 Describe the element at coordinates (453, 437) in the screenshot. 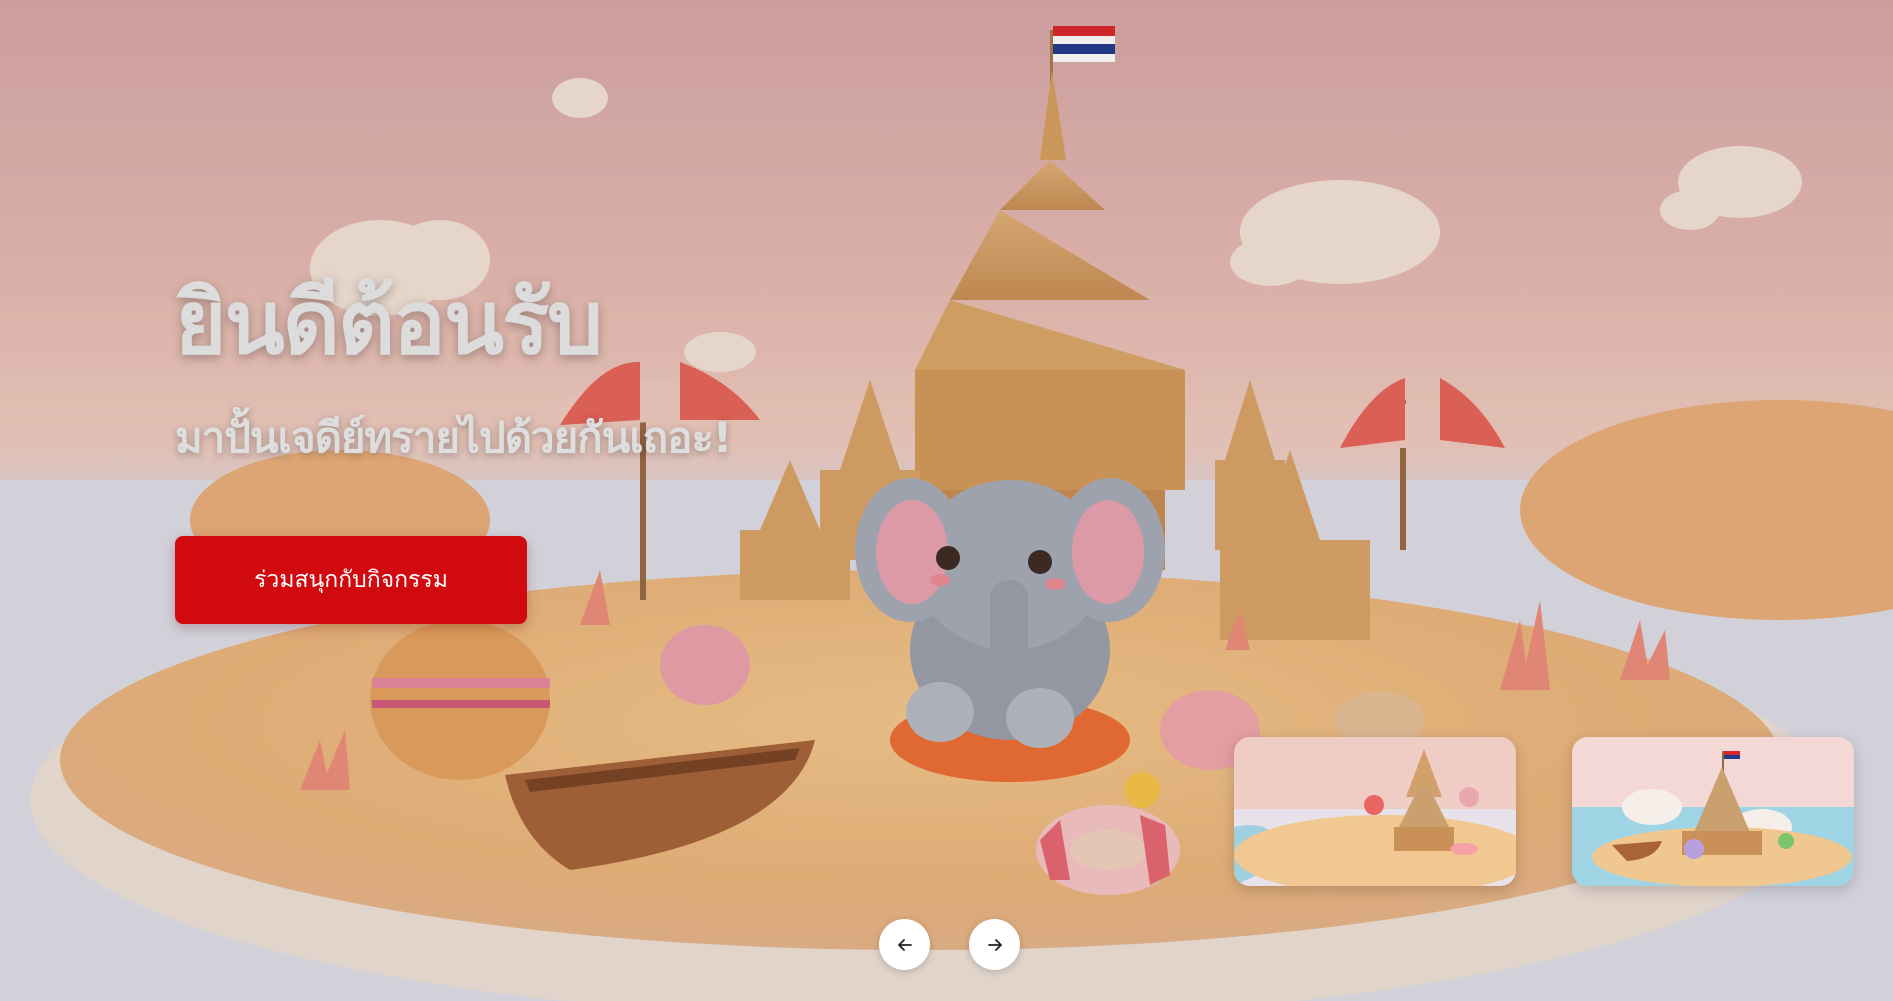

I see `hero-subtitle: มาปั้นเจดีย์ทรายไปด้วยกันเถอะ!` at that location.